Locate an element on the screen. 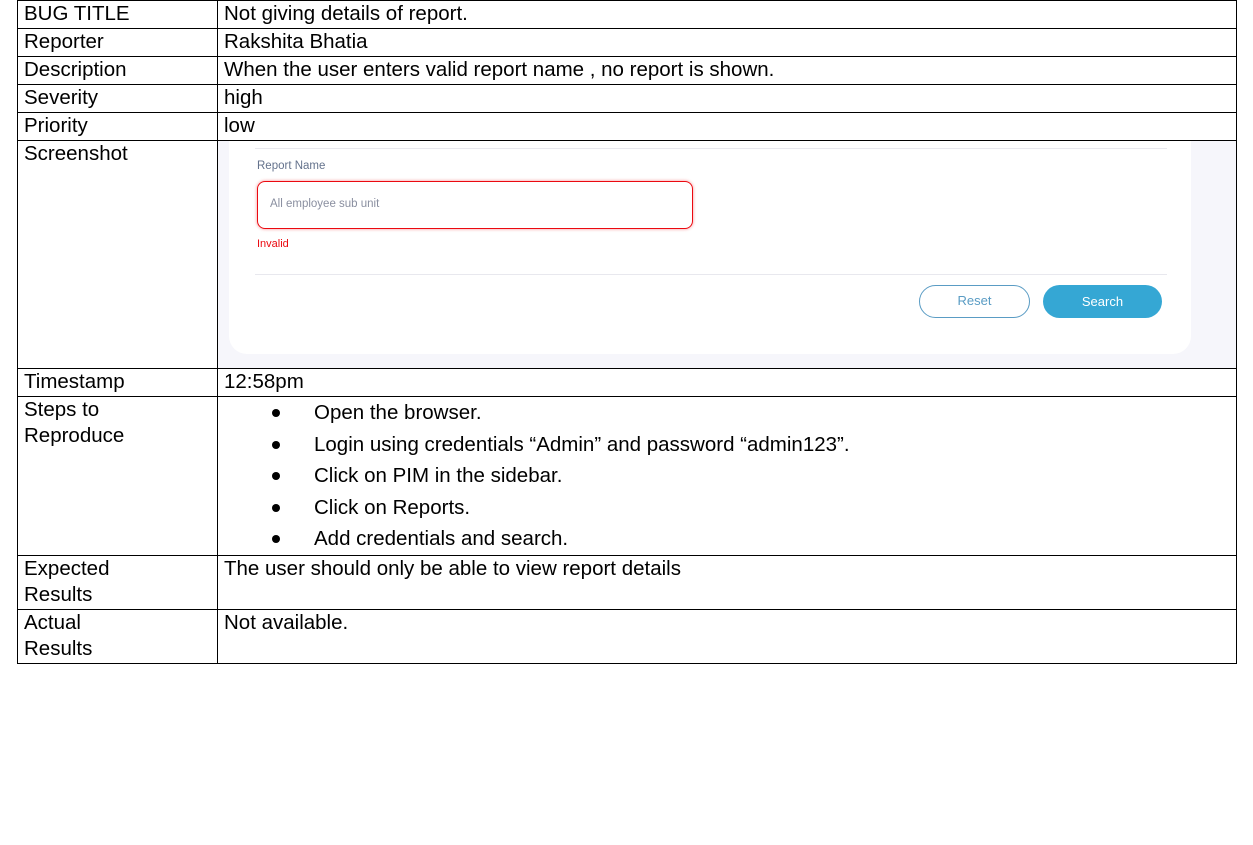  row-reporter: Reporter Rakshita Bhatia is located at coordinates (627, 42).